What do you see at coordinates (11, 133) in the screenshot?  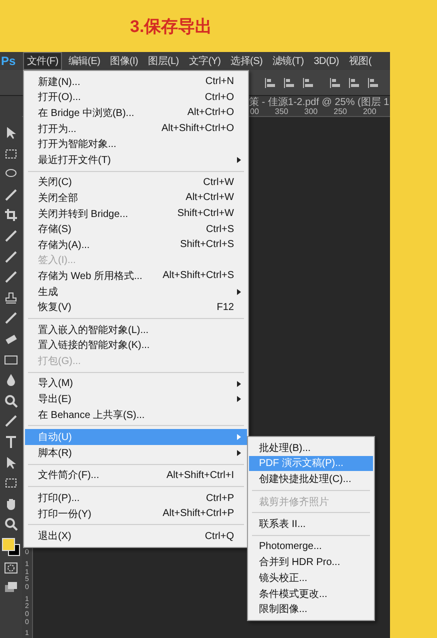 I see `move-icon` at bounding box center [11, 133].